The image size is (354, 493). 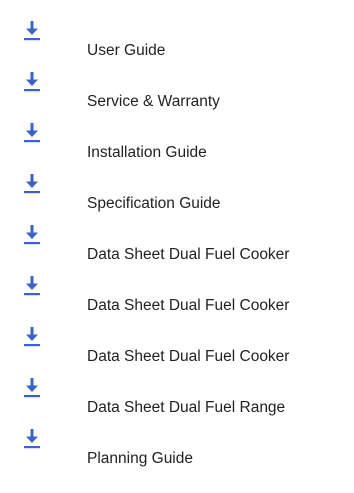 I want to click on download-item-data-sheet-cooker-3: Data Sheet Dual Fuel Cooker, so click(x=177, y=352).